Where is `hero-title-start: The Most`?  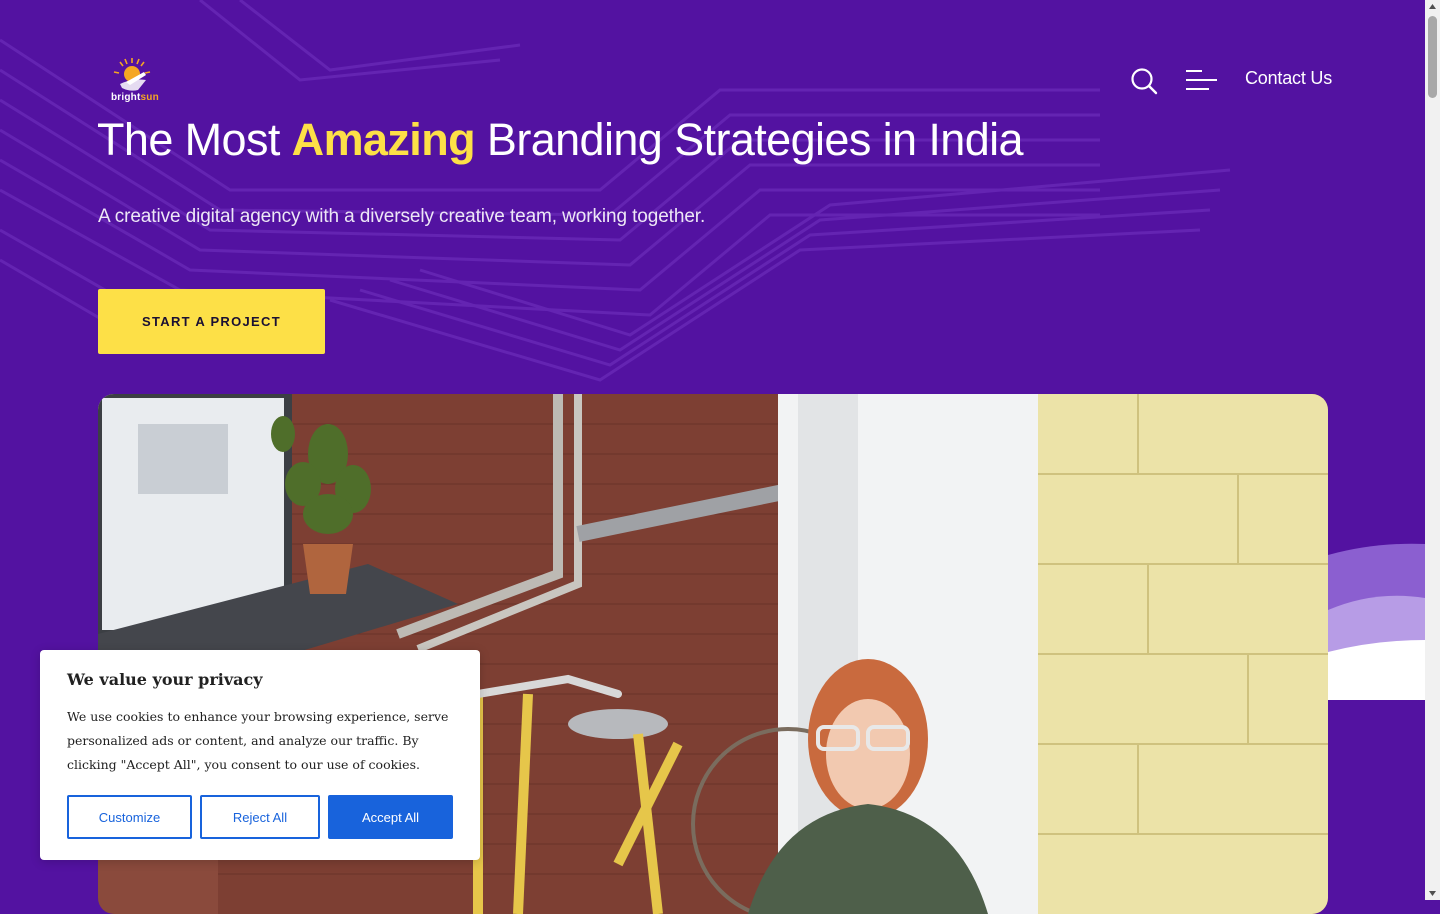
hero-title-start: The Most is located at coordinates (194, 139).